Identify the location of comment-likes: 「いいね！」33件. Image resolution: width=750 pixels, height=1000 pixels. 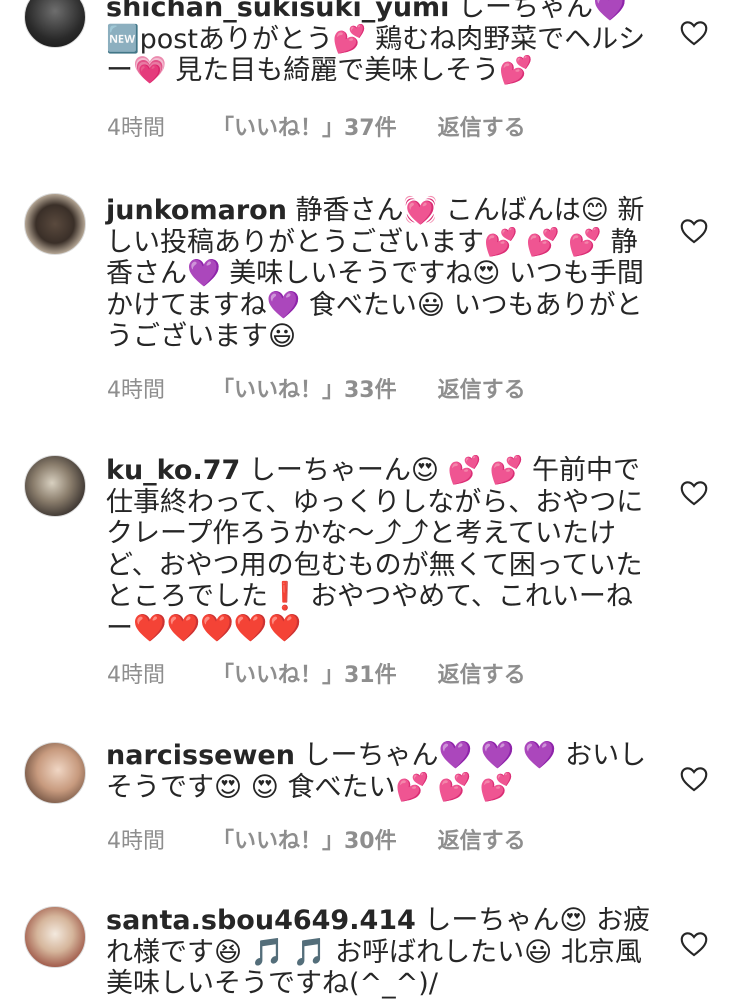
(304, 388).